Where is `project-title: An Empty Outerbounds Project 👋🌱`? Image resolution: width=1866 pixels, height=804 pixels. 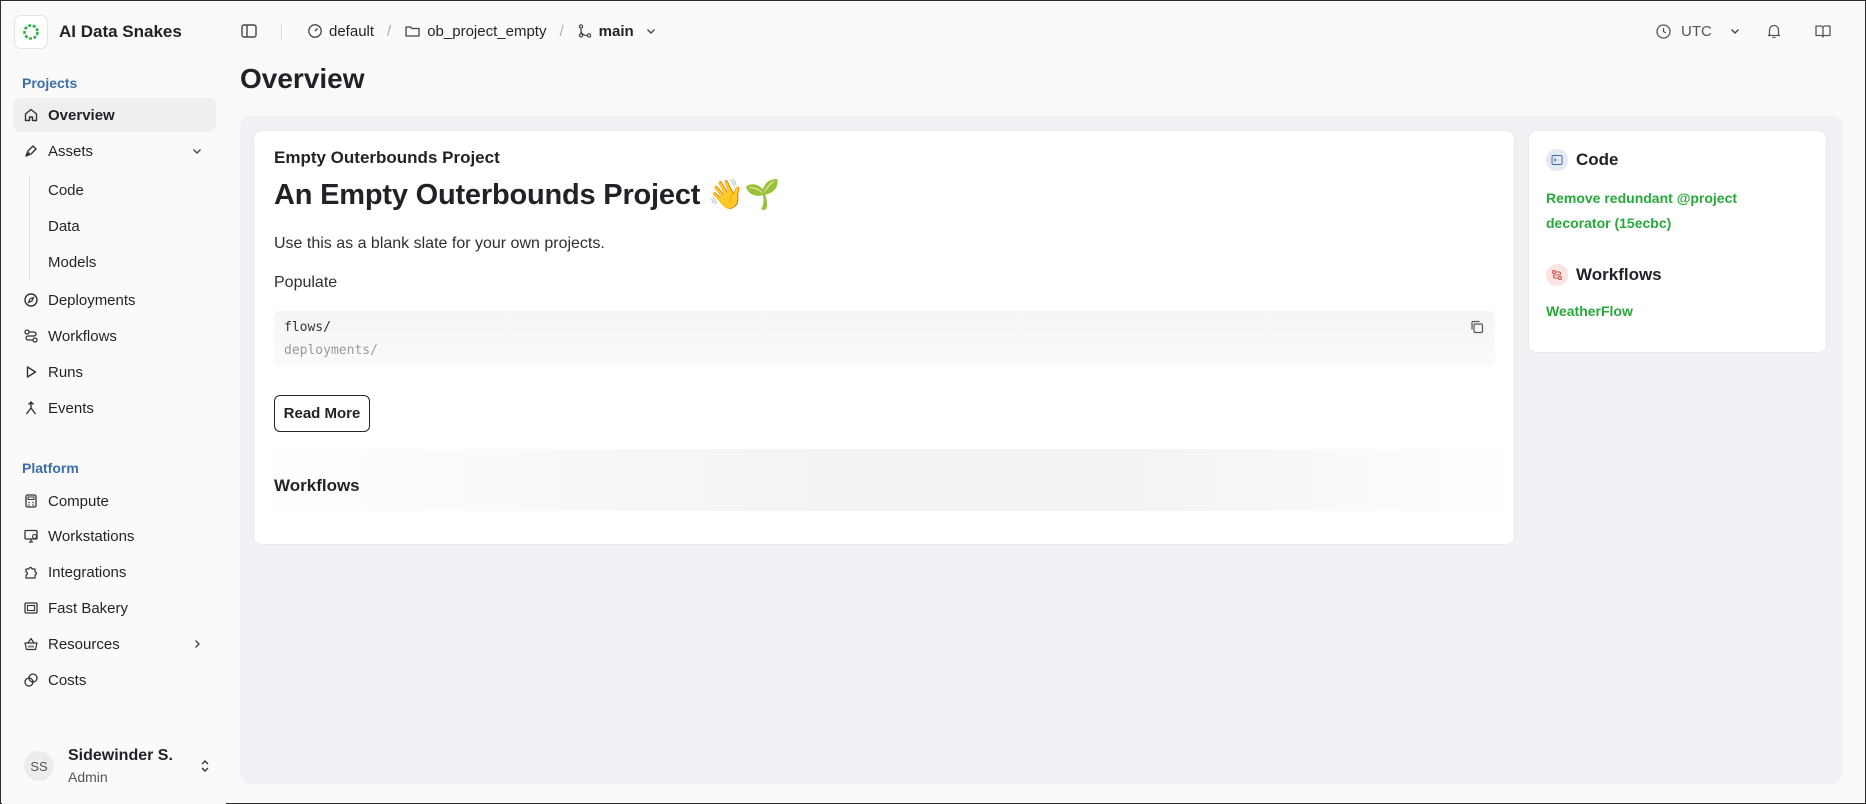 project-title: An Empty Outerbounds Project 👋🌱 is located at coordinates (527, 195).